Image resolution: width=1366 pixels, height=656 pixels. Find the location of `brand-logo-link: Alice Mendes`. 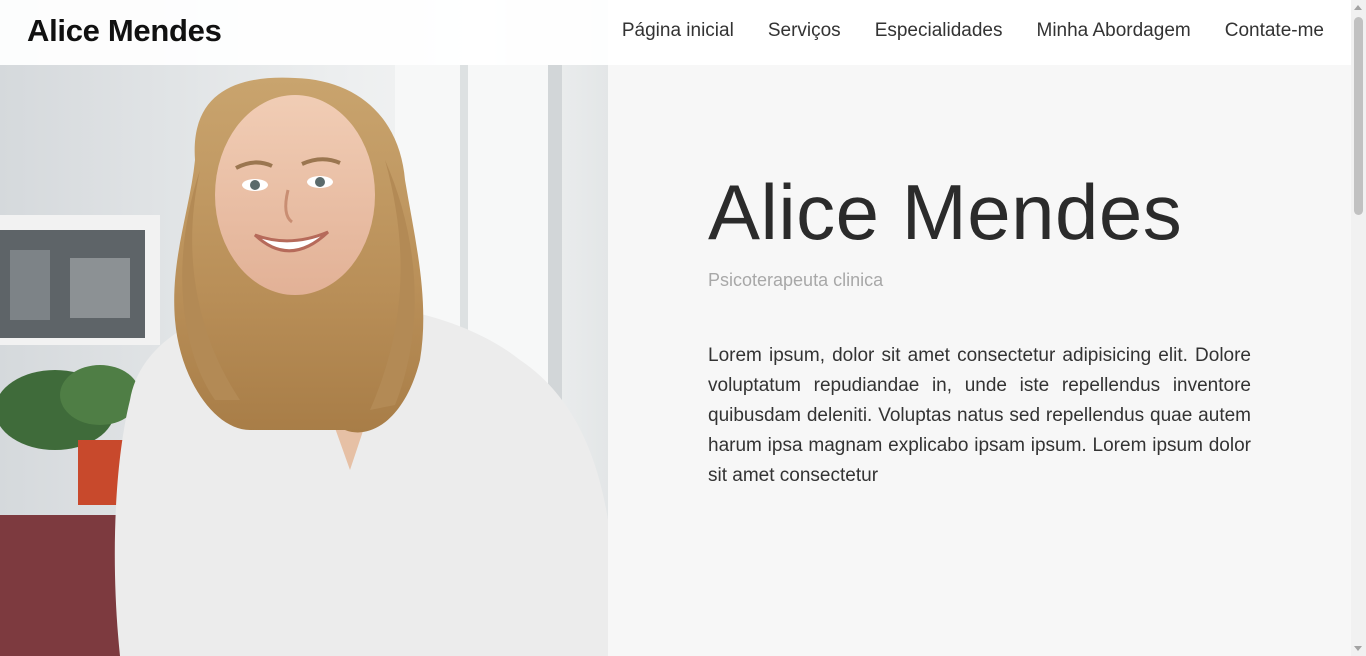

brand-logo-link: Alice Mendes is located at coordinates (124, 31).